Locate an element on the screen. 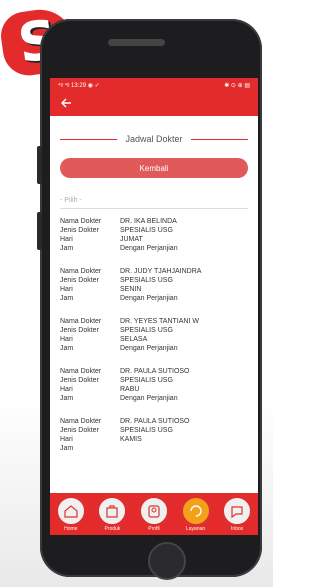 This screenshot has height=587, width=320. chat-icon is located at coordinates (237, 511).